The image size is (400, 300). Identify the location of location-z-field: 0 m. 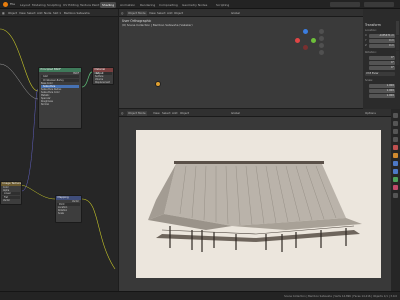
(382, 46).